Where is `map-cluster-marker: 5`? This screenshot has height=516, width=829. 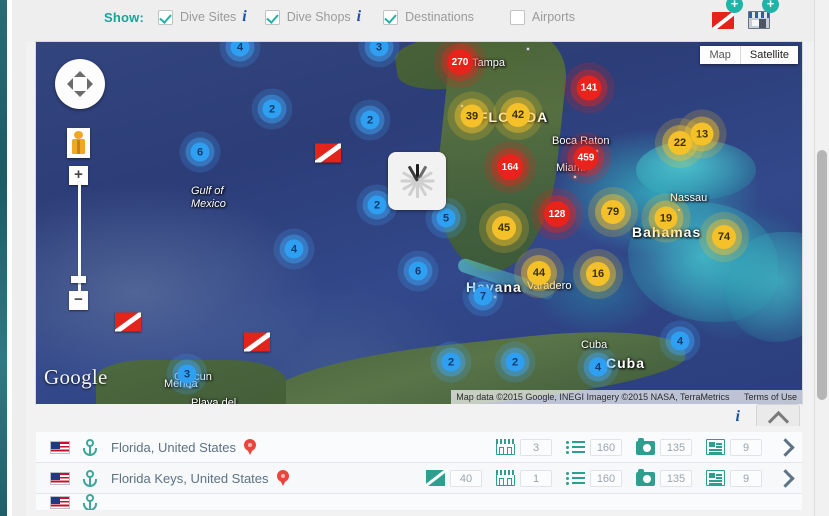 map-cluster-marker: 5 is located at coordinates (446, 218).